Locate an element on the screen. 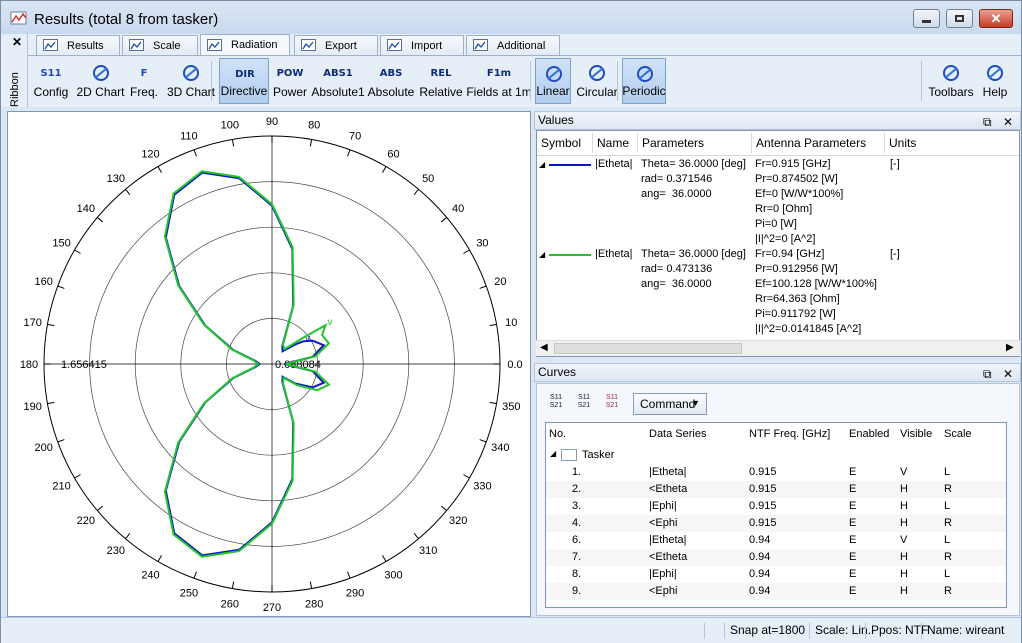 The width and height of the screenshot is (1022, 643). status-ppos: Ppos: NTF is located at coordinates (896, 631).